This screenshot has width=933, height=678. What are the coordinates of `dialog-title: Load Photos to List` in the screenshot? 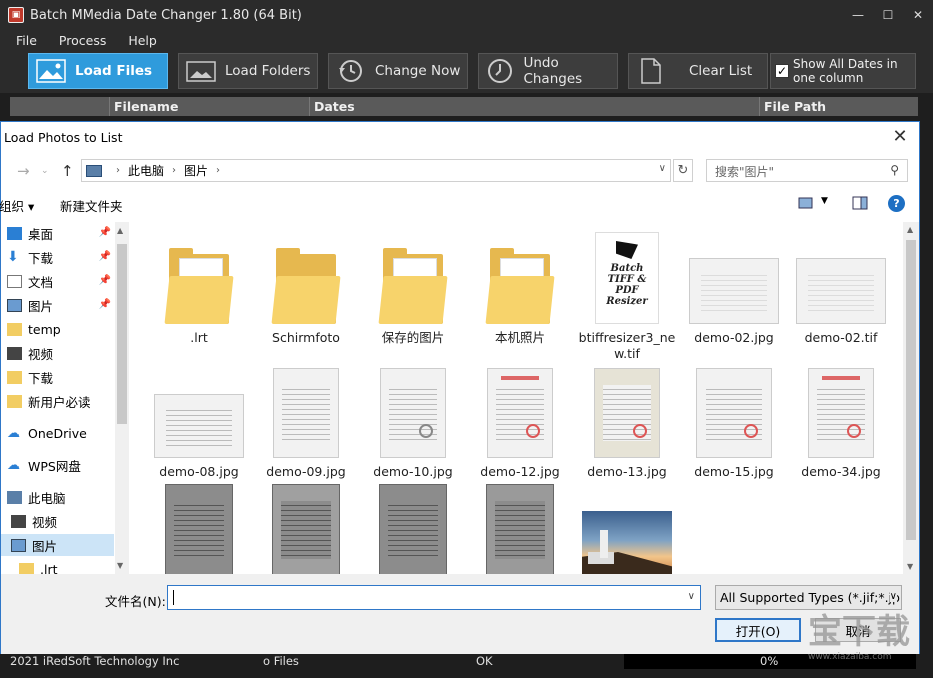 It's located at (63, 137).